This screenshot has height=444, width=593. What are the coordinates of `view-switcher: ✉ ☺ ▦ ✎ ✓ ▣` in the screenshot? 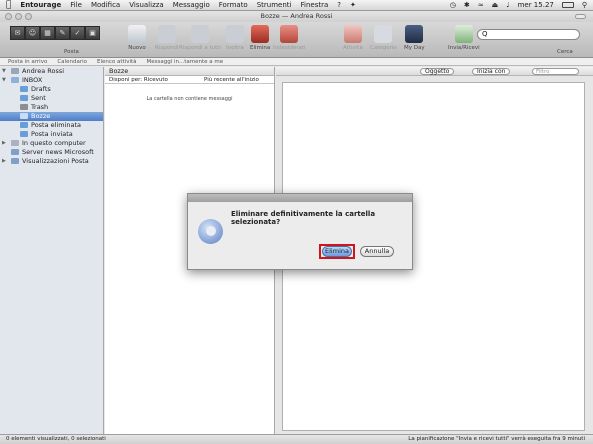 It's located at (55, 33).